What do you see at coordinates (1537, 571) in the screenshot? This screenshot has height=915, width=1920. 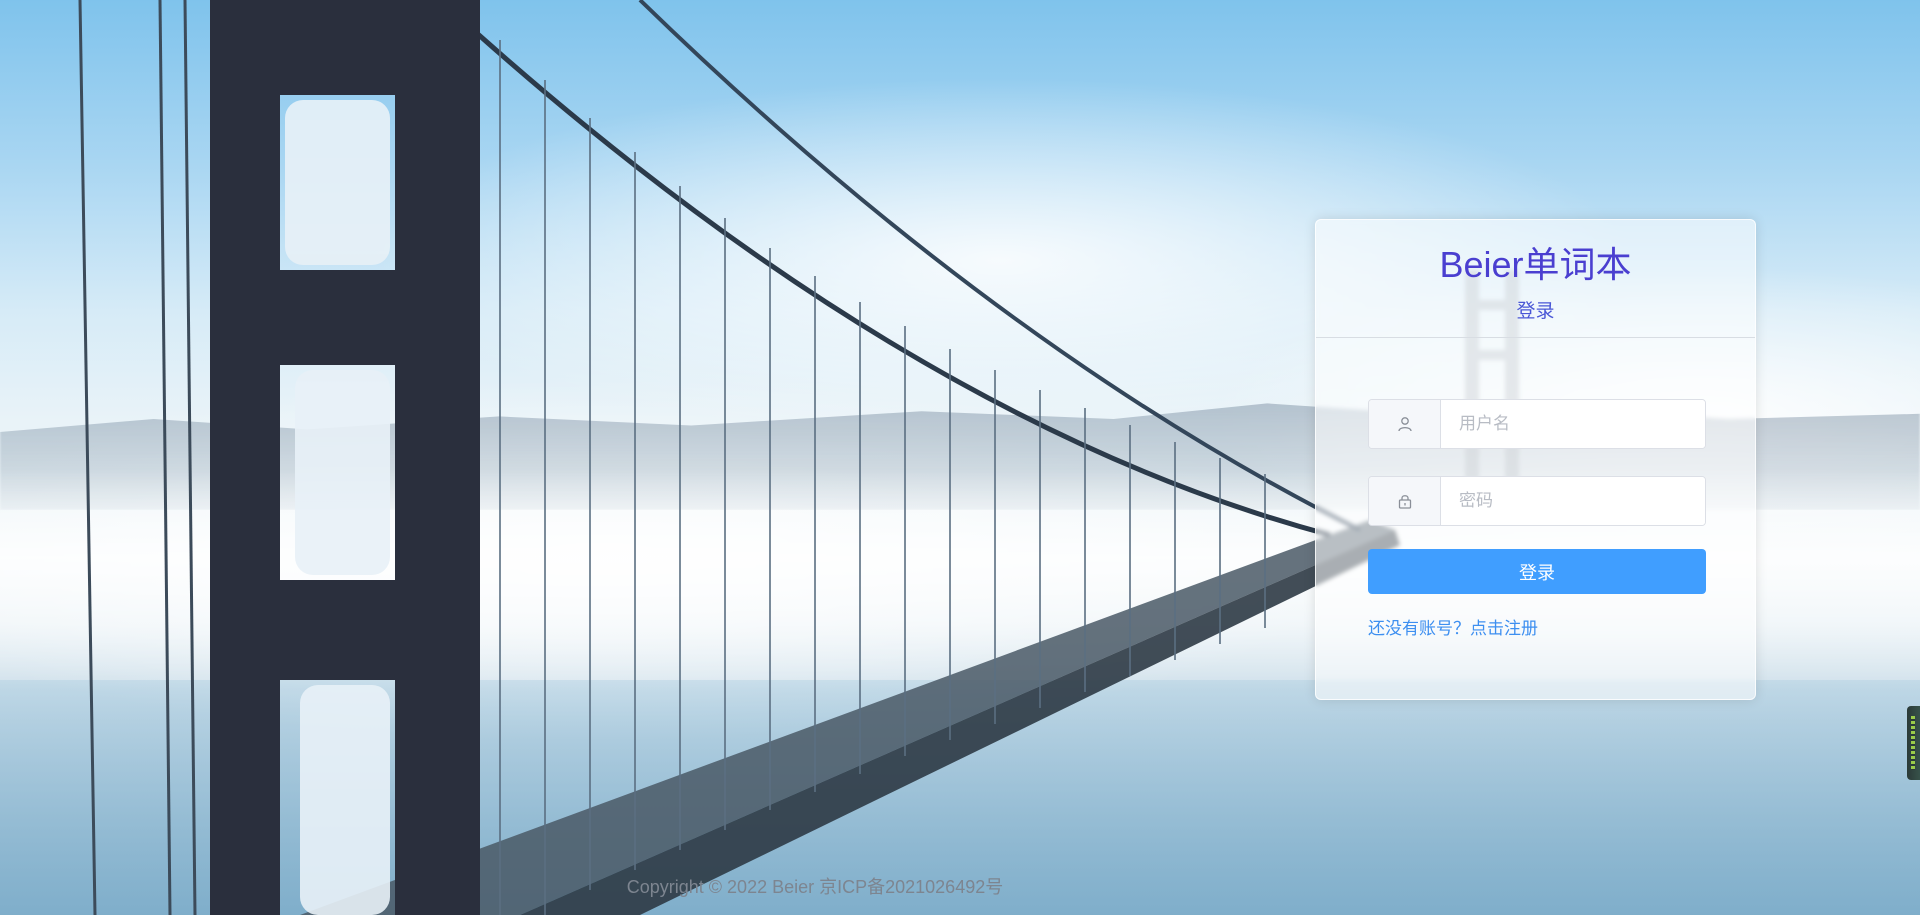 I see `login-button: 登录` at bounding box center [1537, 571].